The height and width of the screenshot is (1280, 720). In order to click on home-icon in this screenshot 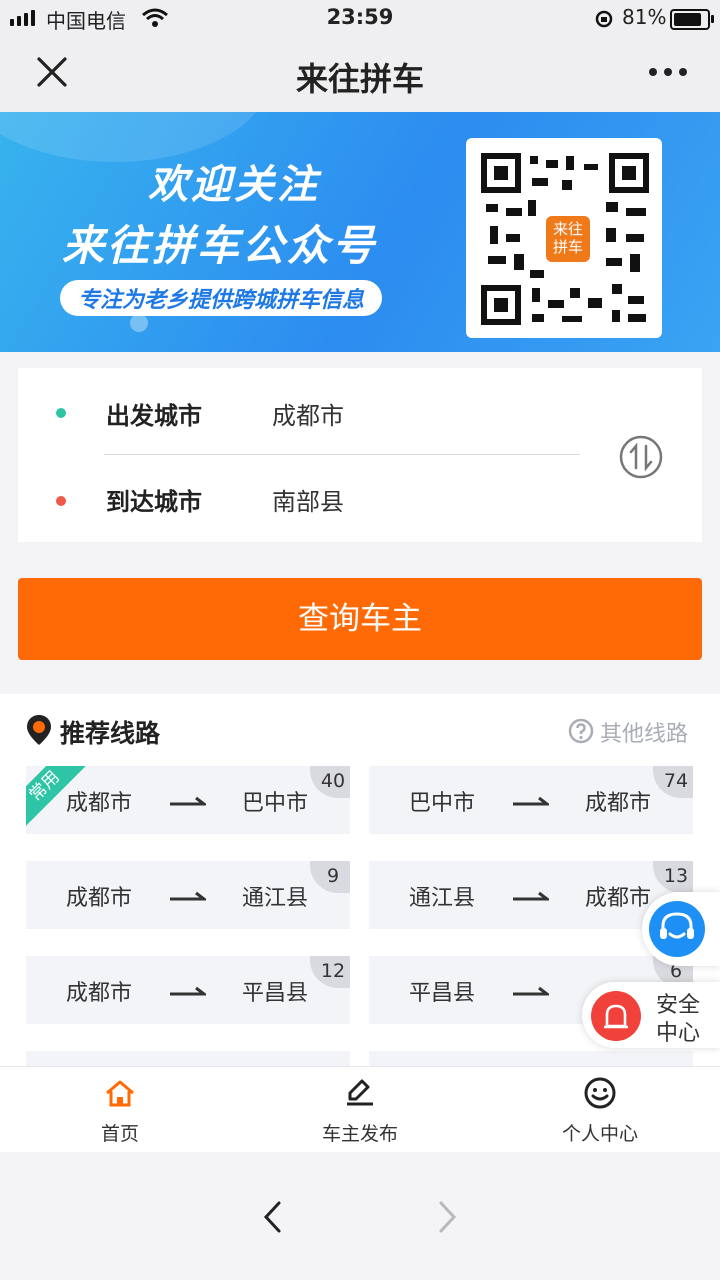, I will do `click(120, 1093)`.